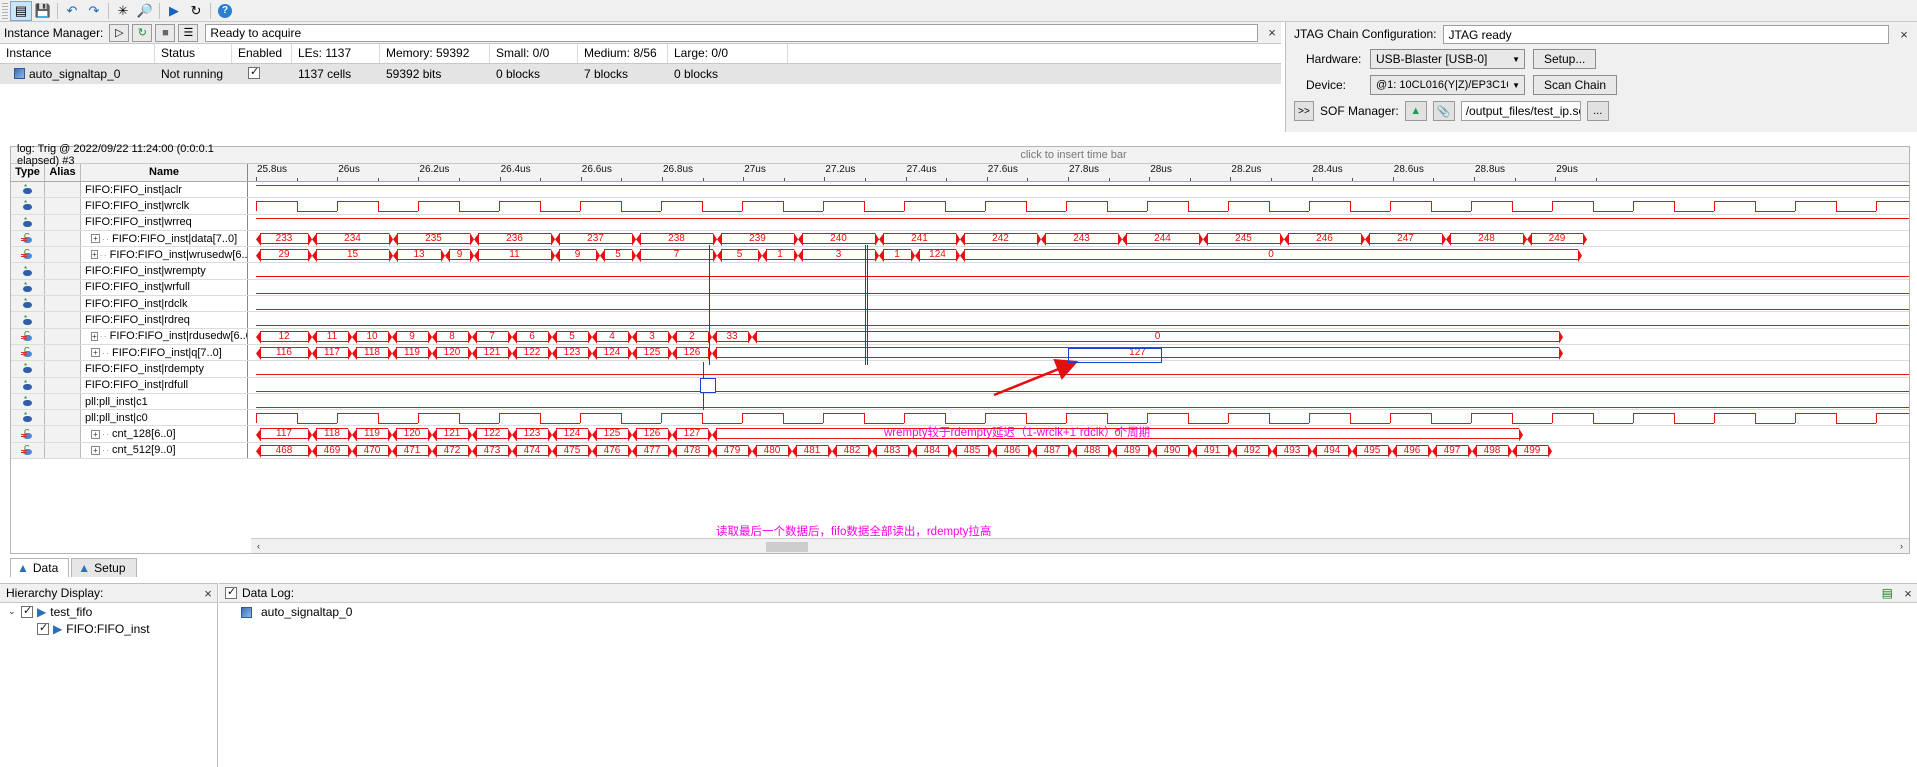  I want to click on scroll-left-icon: ‹, so click(258, 546).